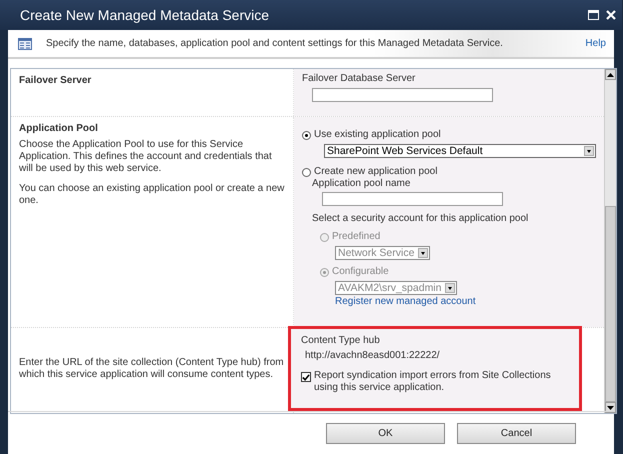 The height and width of the screenshot is (454, 623). What do you see at coordinates (460, 151) in the screenshot?
I see `application-pool-dropdown: SharePoint Web Services Default` at bounding box center [460, 151].